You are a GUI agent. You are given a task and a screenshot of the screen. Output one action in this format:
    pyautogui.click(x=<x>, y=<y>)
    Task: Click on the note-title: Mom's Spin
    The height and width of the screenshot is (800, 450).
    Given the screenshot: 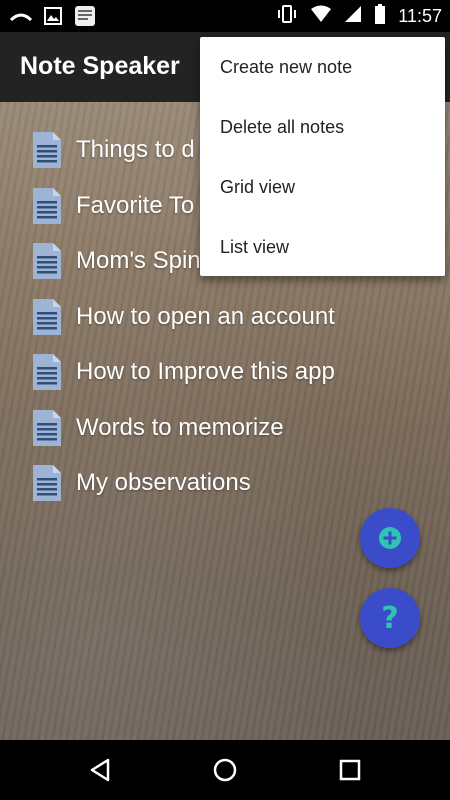 What is the action you would take?
    pyautogui.click(x=138, y=260)
    